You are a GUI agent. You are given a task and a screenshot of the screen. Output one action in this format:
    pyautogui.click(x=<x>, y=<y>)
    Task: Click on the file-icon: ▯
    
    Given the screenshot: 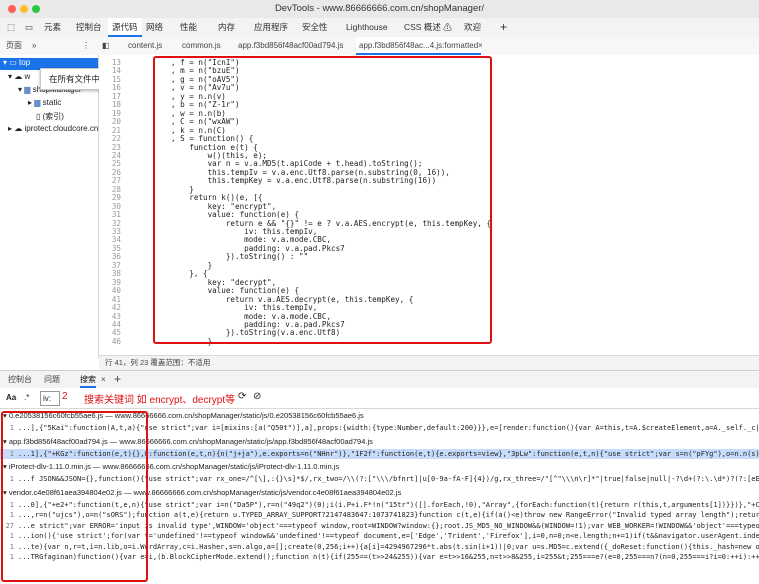 What is the action you would take?
    pyautogui.click(x=38, y=116)
    